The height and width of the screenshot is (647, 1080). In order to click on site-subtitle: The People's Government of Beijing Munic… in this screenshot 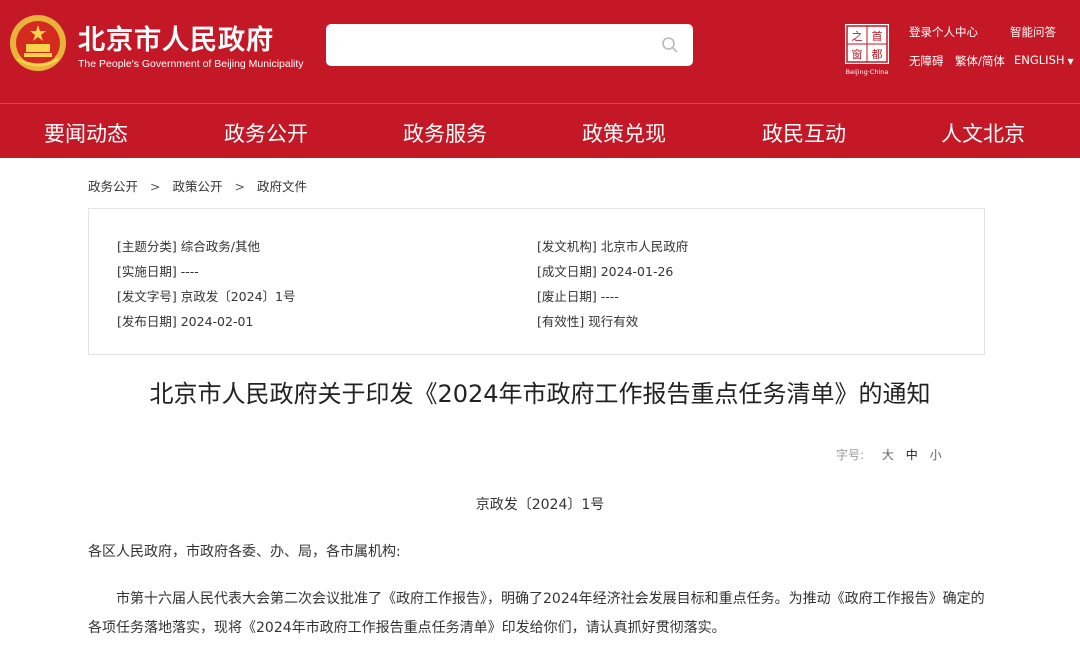, I will do `click(191, 64)`.